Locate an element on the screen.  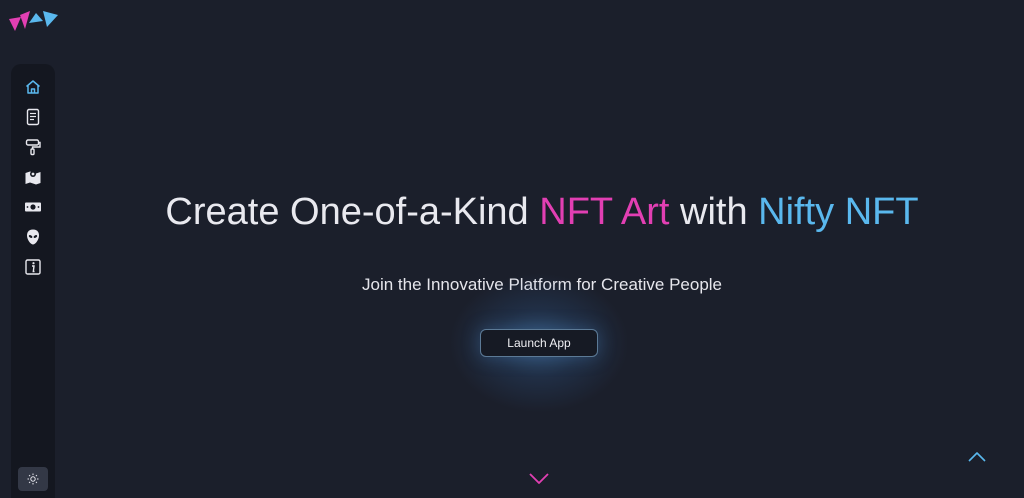
document-icon is located at coordinates (33, 117).